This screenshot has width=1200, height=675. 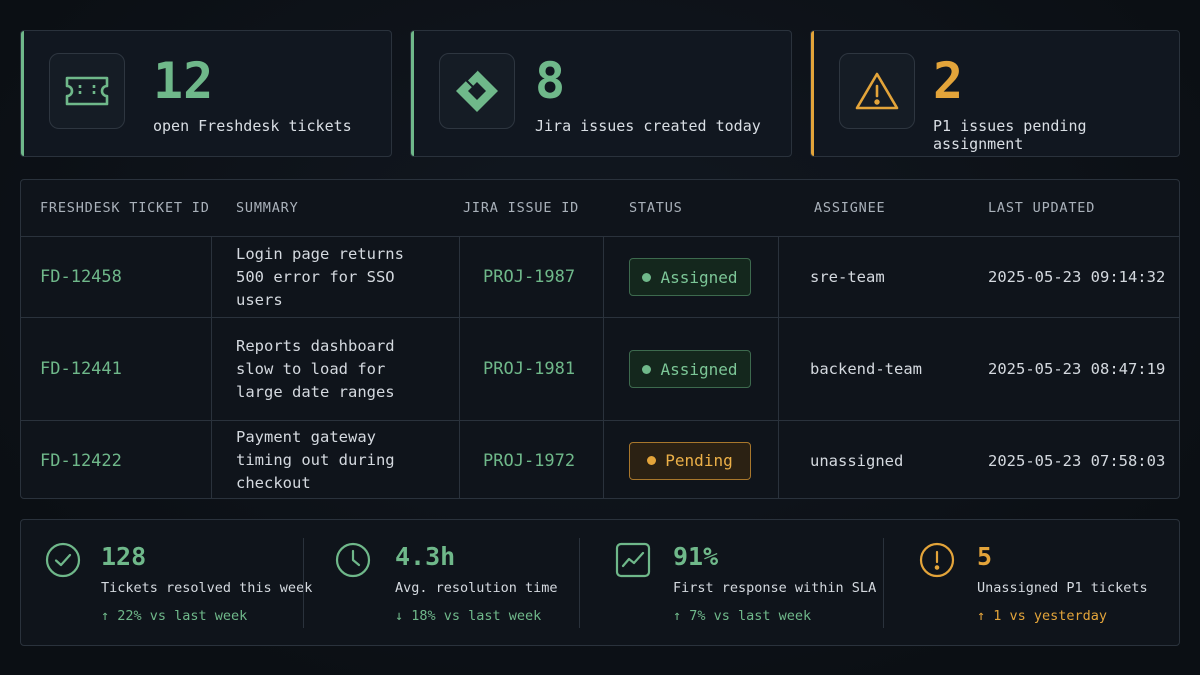 I want to click on kpi-value: 12, so click(x=183, y=81).